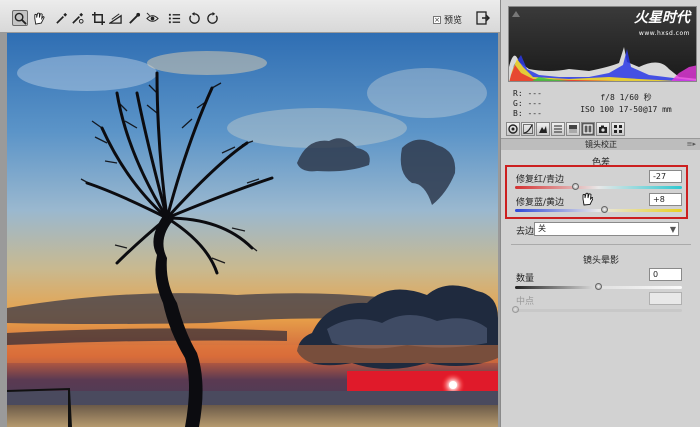  I want to click on retouch-tool-icon, so click(134, 18).